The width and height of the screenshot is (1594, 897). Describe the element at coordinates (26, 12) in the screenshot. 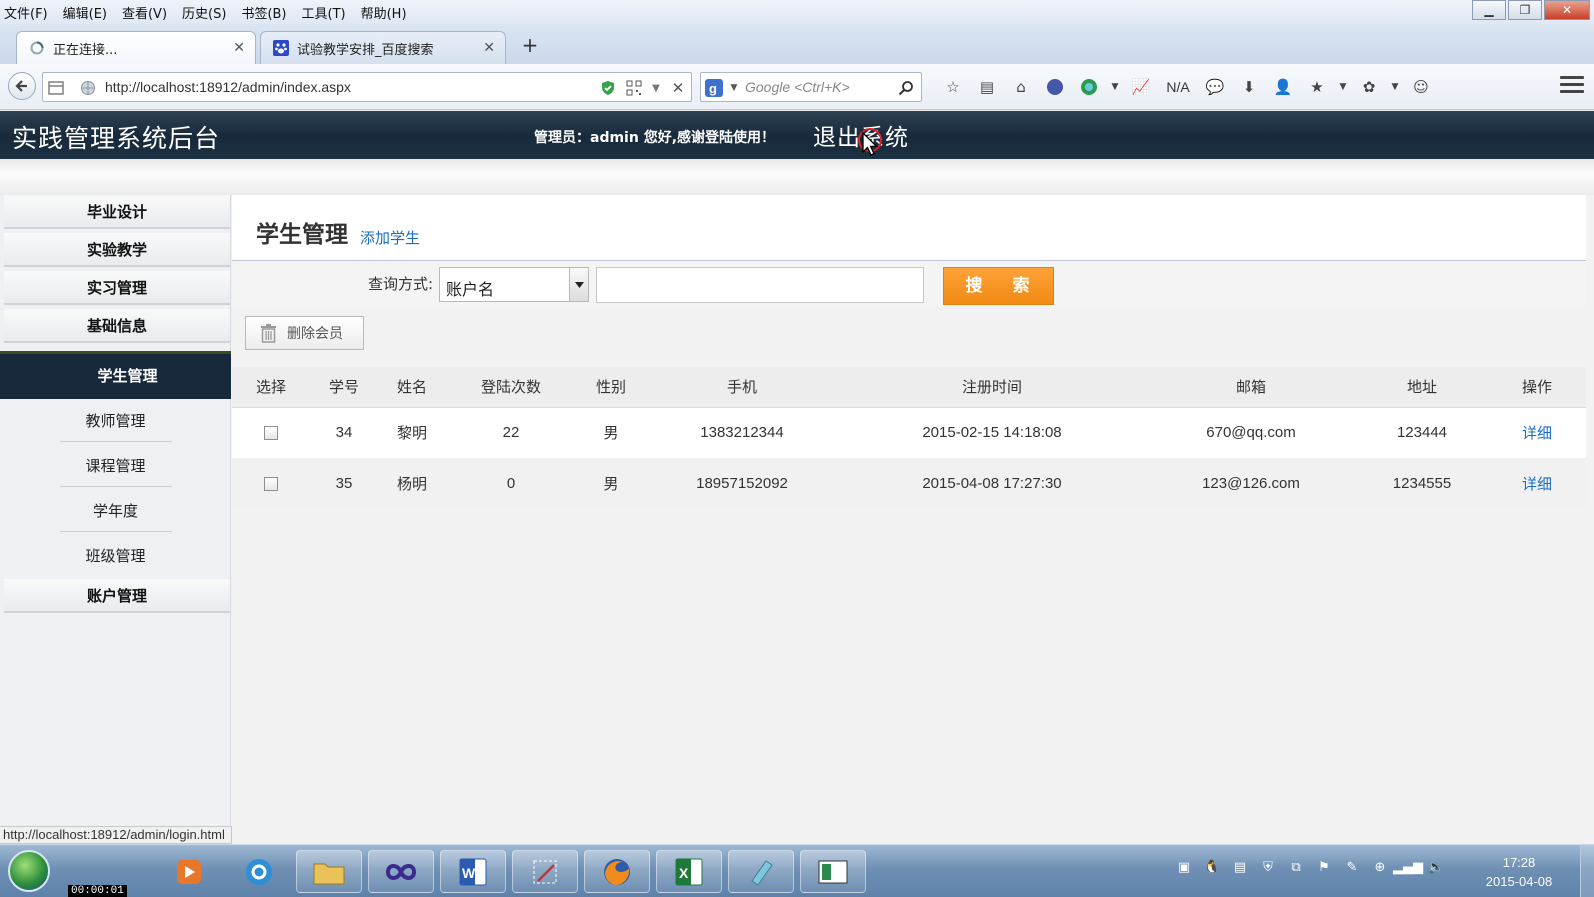

I see `menu-file: 文件(F)` at that location.